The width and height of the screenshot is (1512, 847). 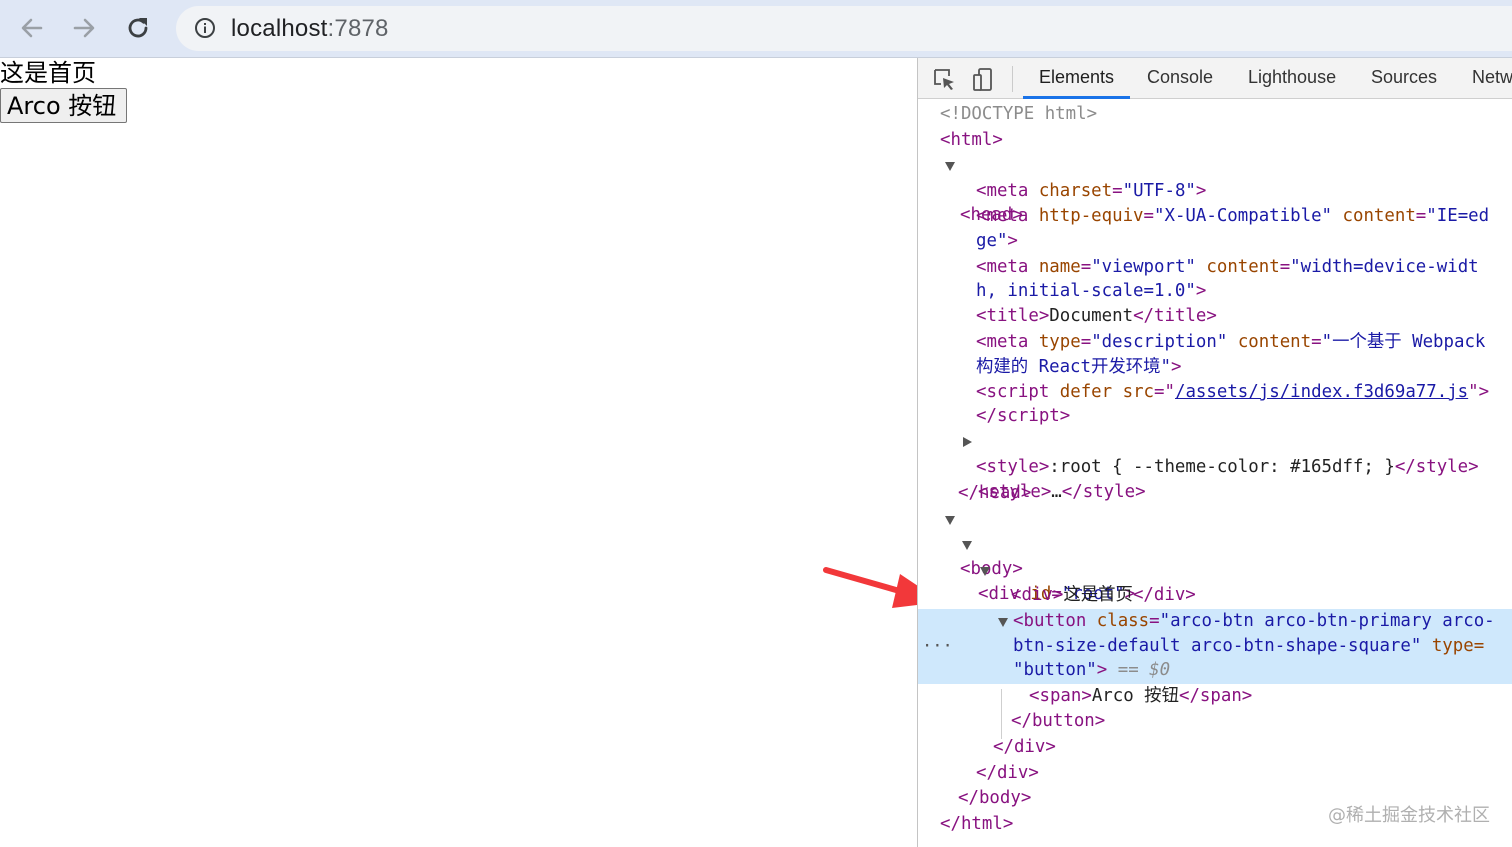 What do you see at coordinates (1086, 291) in the screenshot?
I see `attr-value: h, initial-scale=1.0"` at bounding box center [1086, 291].